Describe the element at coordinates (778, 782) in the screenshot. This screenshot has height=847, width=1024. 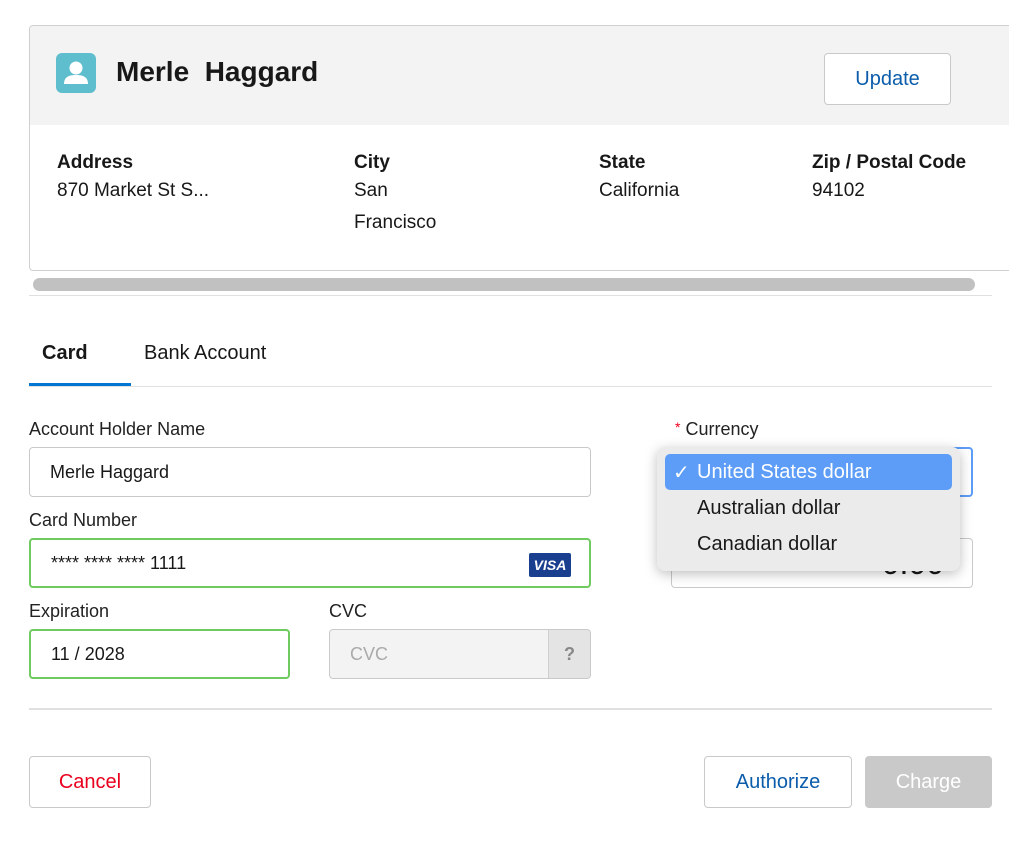
I see `authorize-button: Authorize` at that location.